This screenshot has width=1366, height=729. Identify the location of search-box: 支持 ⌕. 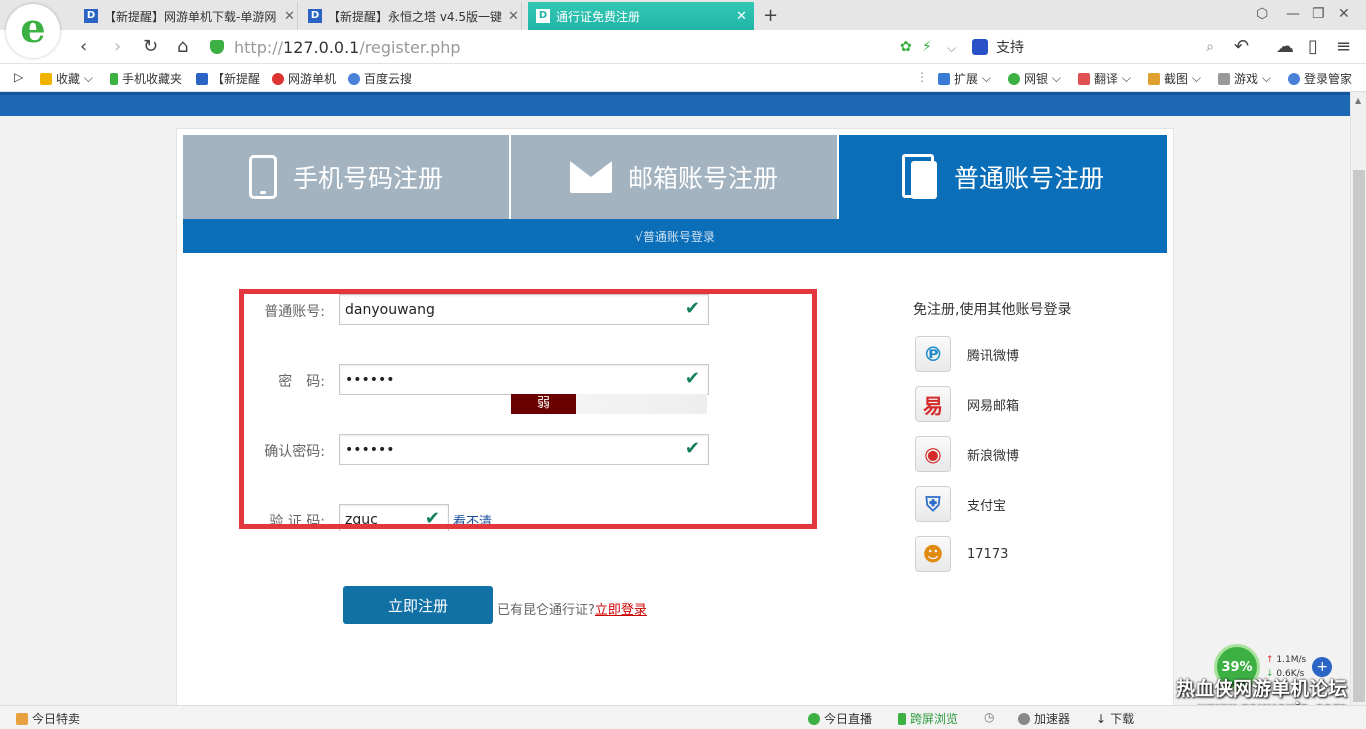
(1093, 47).